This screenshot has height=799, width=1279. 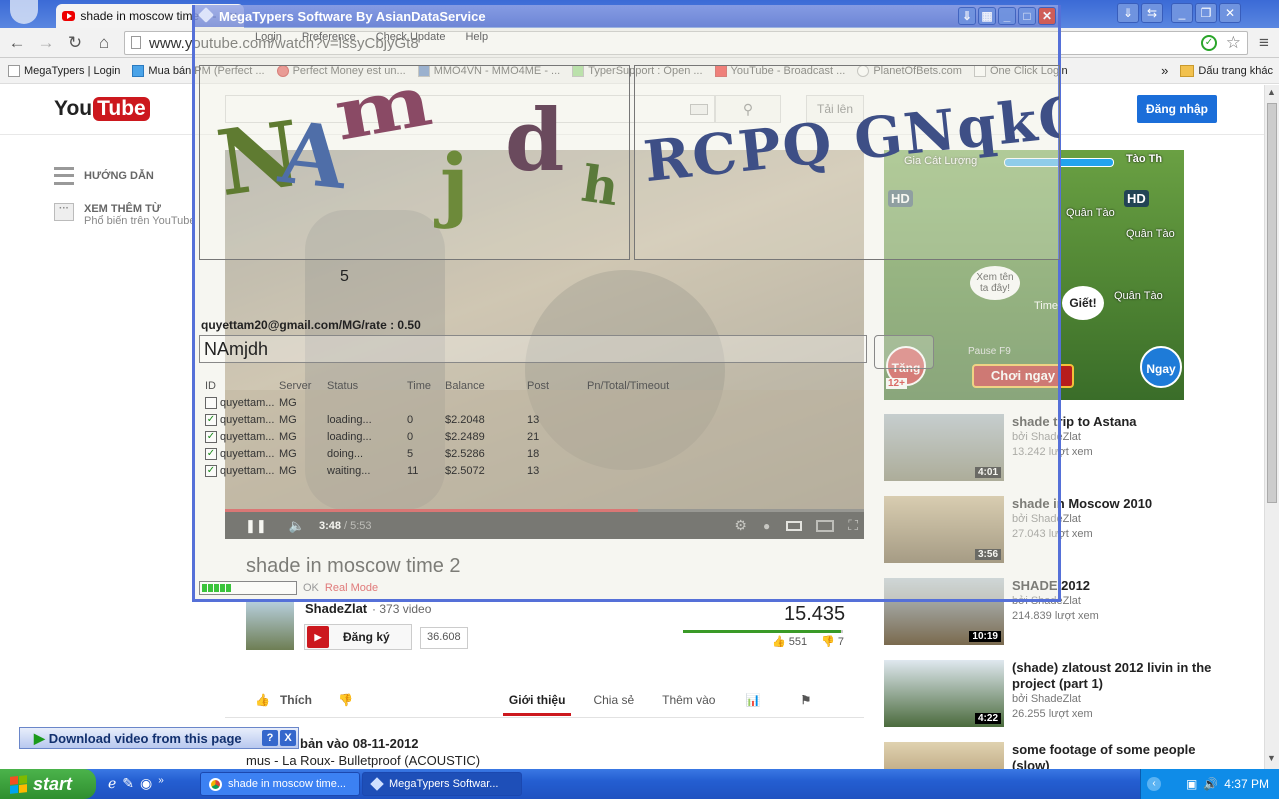 I want to click on system-tray: ‹ ▣ 🔊 4:37 PM, so click(x=1209, y=784).